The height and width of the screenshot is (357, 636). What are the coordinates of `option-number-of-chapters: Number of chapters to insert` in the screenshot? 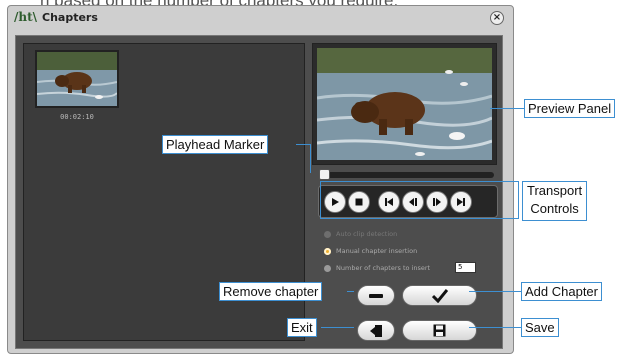 It's located at (377, 268).